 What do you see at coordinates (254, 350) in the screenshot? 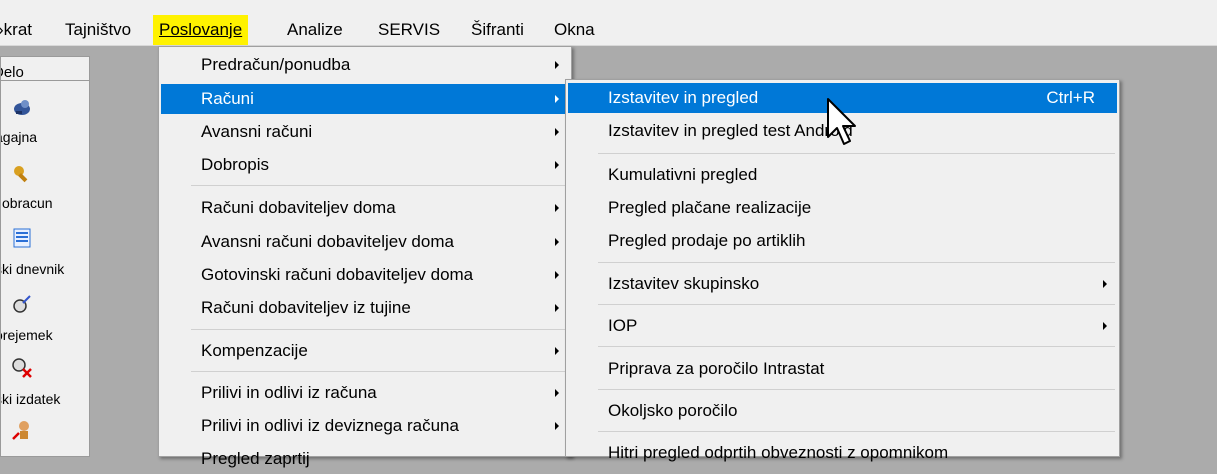
I see `menu-item-label: Kompenzacije` at bounding box center [254, 350].